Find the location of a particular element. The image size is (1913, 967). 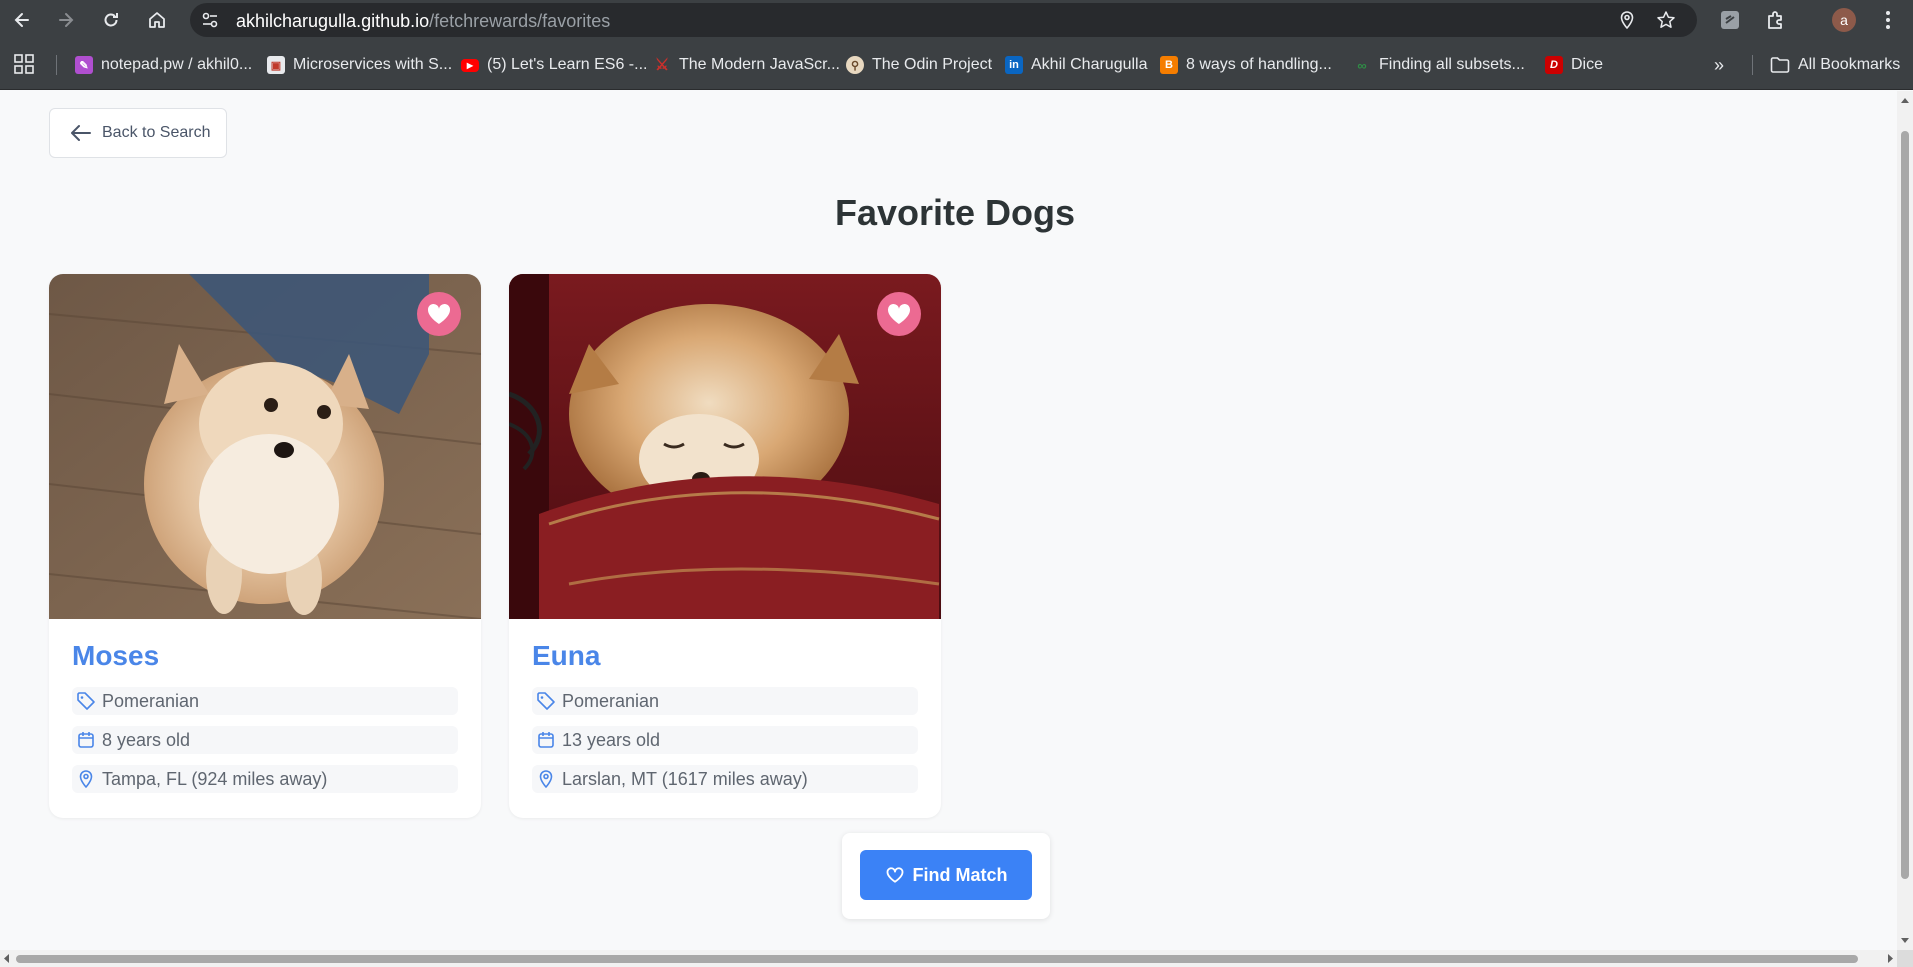

microservices-icon: ▣ is located at coordinates (276, 65).